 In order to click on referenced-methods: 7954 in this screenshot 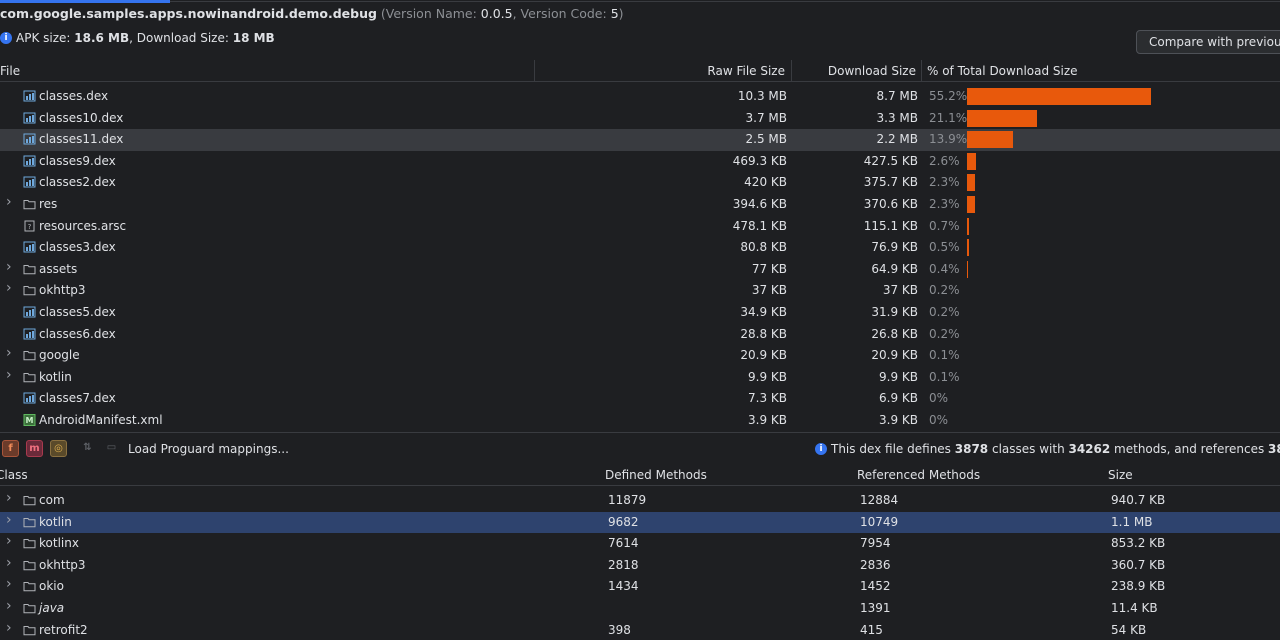, I will do `click(875, 543)`.